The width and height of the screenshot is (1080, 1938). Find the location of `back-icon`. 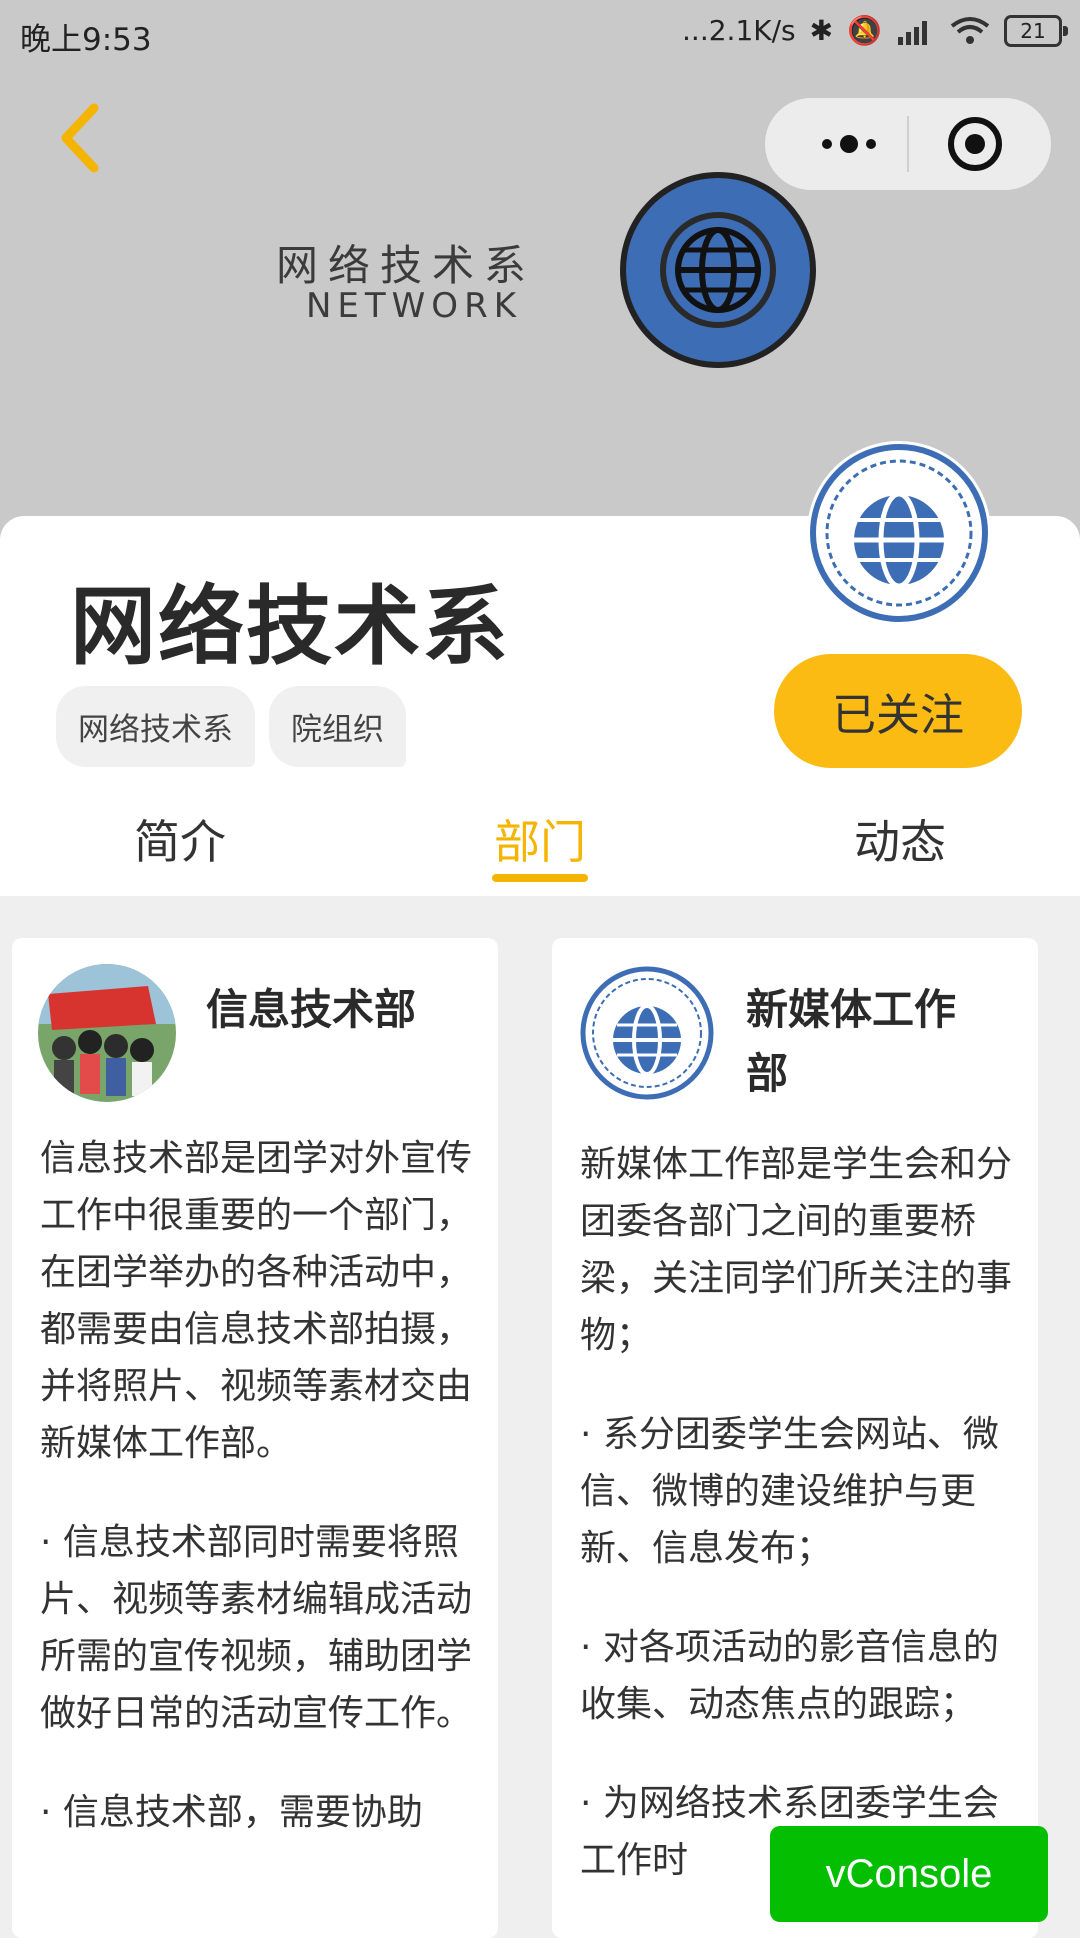

back-icon is located at coordinates (82, 138).